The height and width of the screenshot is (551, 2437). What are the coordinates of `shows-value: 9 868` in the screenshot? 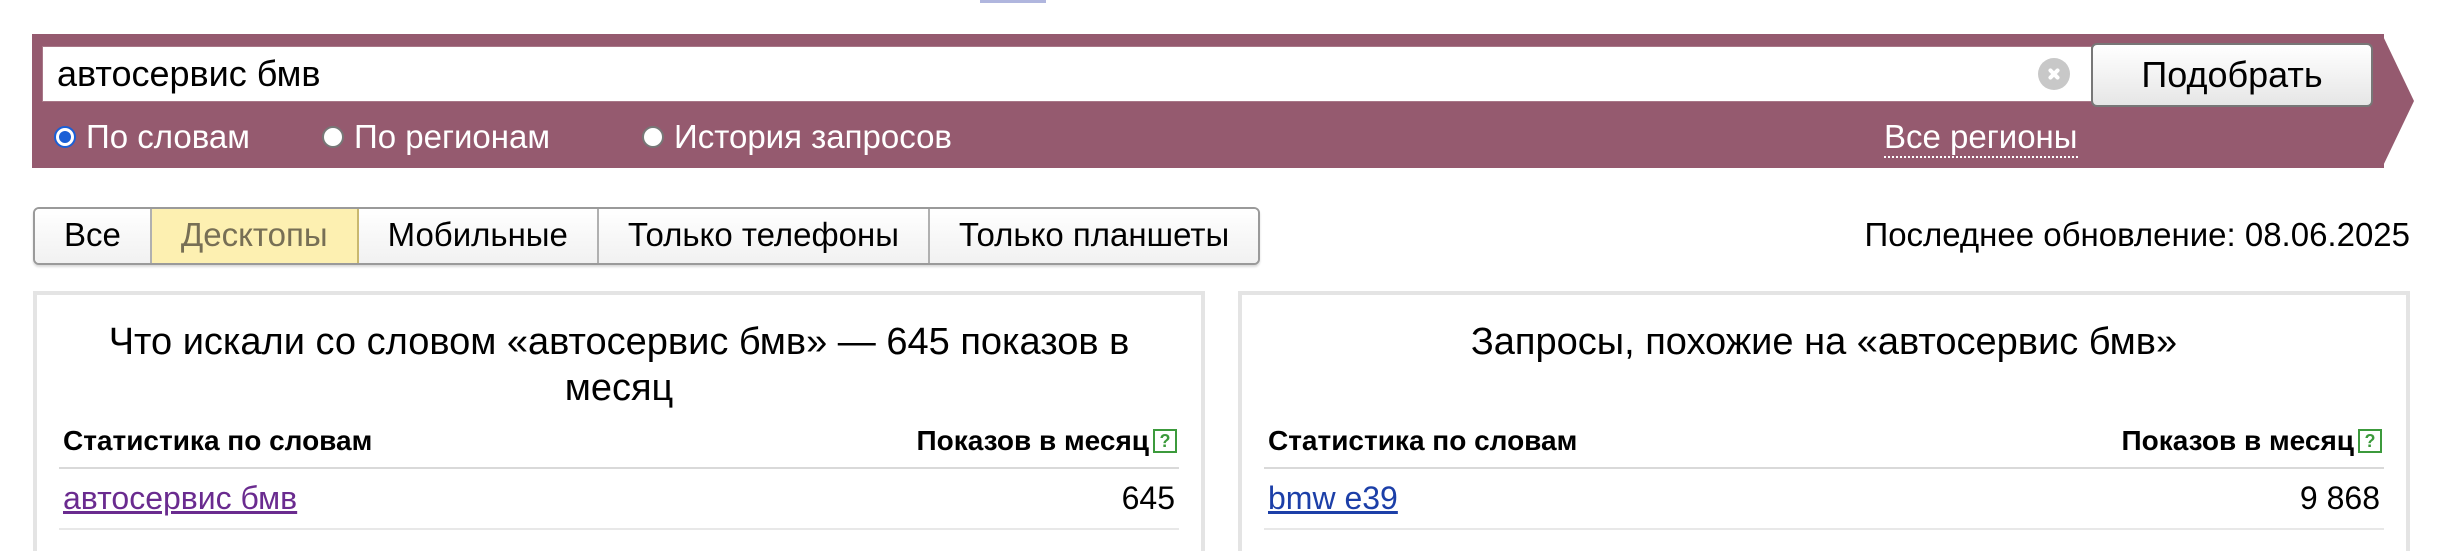 It's located at (2339, 498).